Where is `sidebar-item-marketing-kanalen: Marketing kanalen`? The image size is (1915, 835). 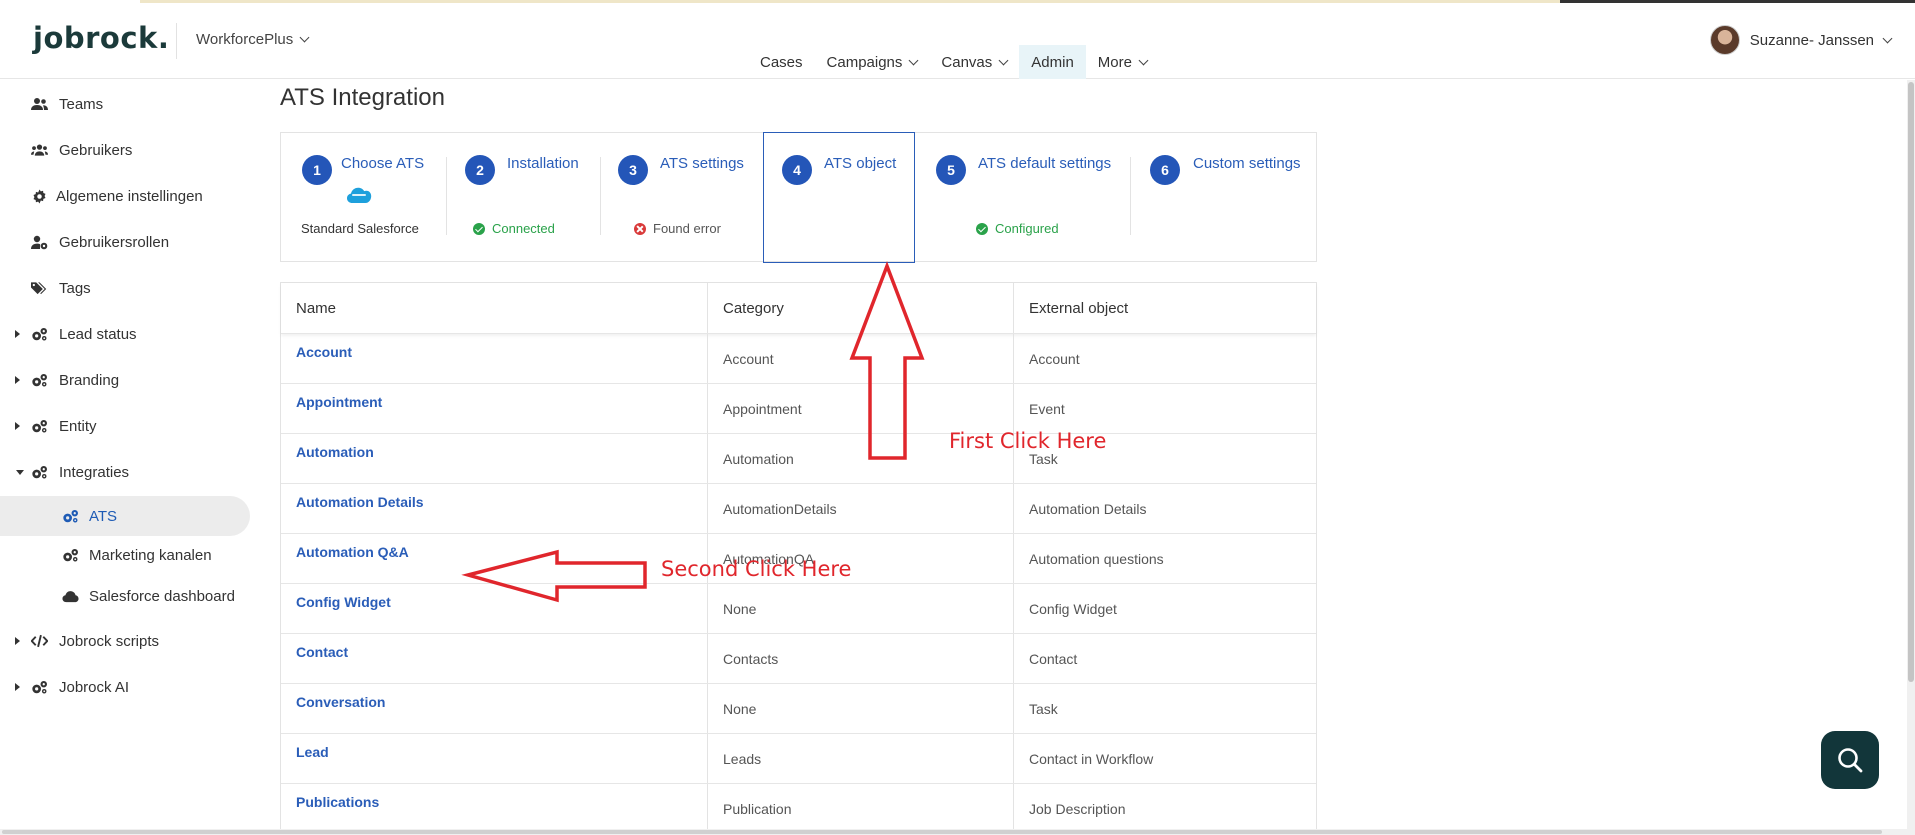
sidebar-item-marketing-kanalen: Marketing kanalen is located at coordinates (125, 555).